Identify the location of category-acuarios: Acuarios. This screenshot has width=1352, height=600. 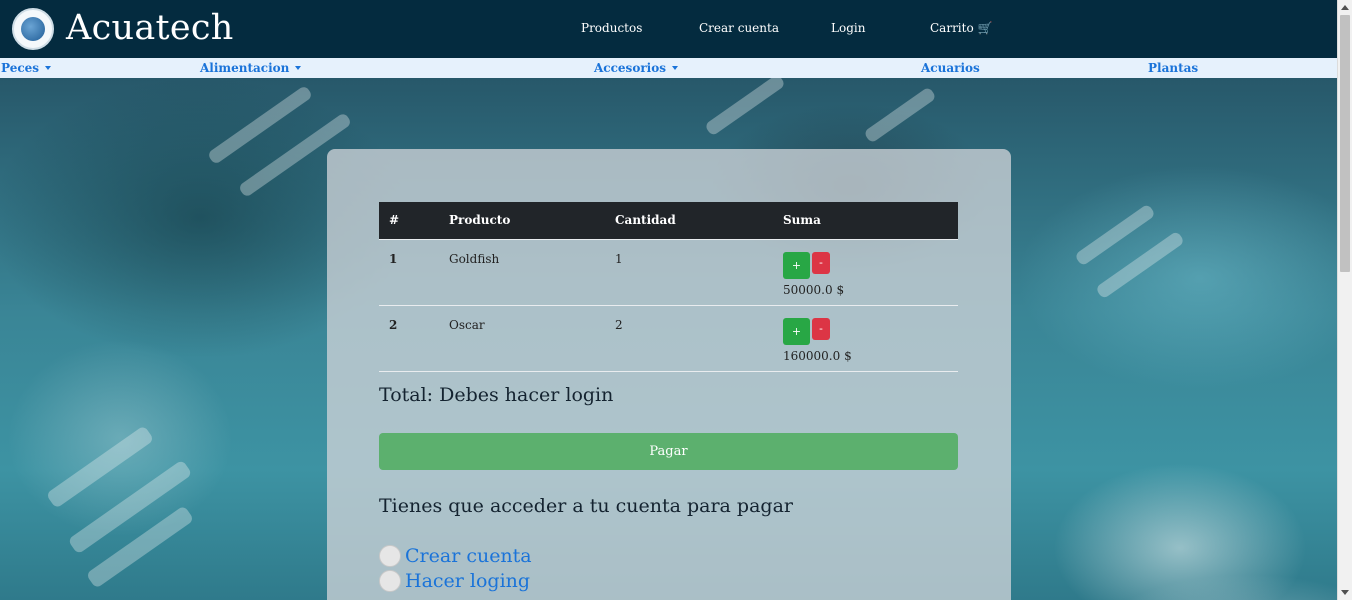
(950, 68).